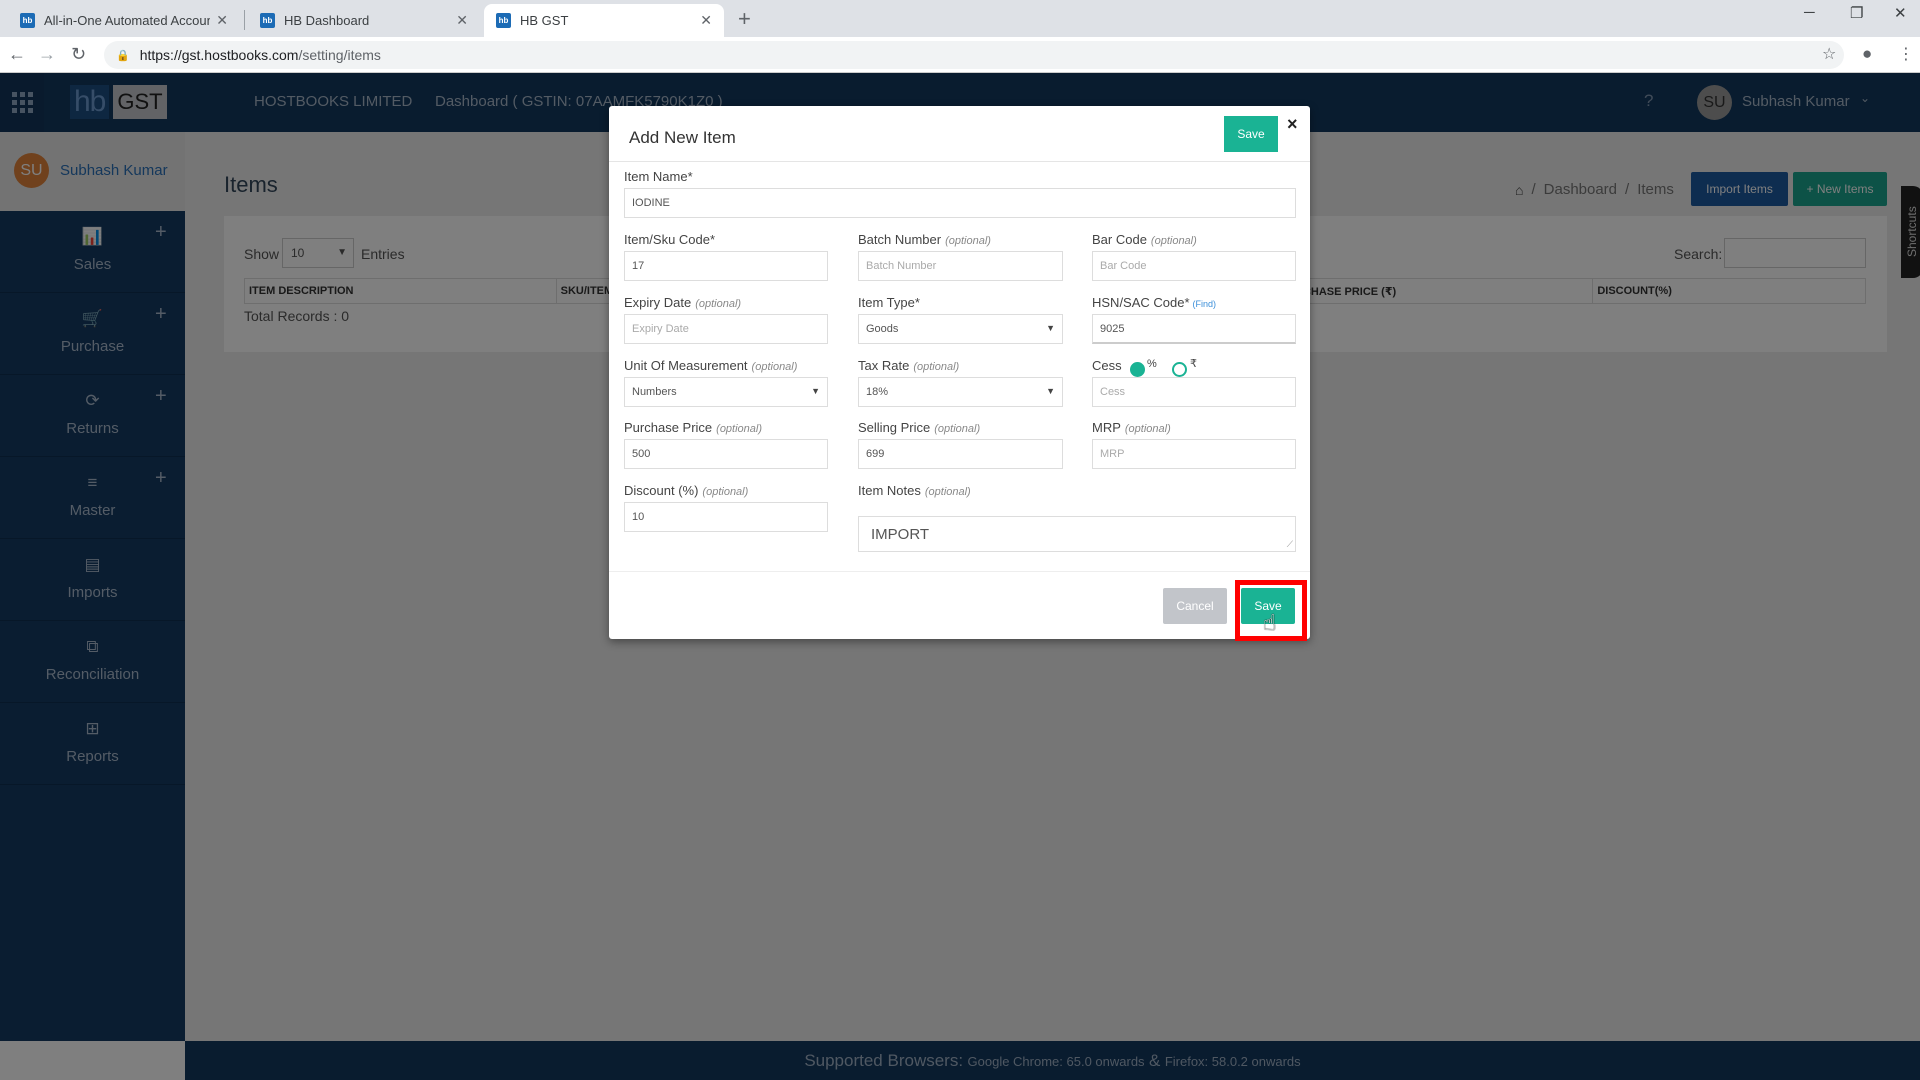 Image resolution: width=1920 pixels, height=1080 pixels. Describe the element at coordinates (17, 54) in the screenshot. I see `back-icon: ←` at that location.